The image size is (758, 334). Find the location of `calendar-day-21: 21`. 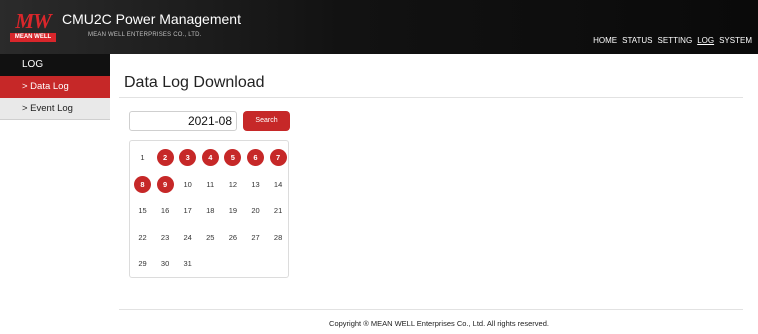

calendar-day-21: 21 is located at coordinates (278, 210).